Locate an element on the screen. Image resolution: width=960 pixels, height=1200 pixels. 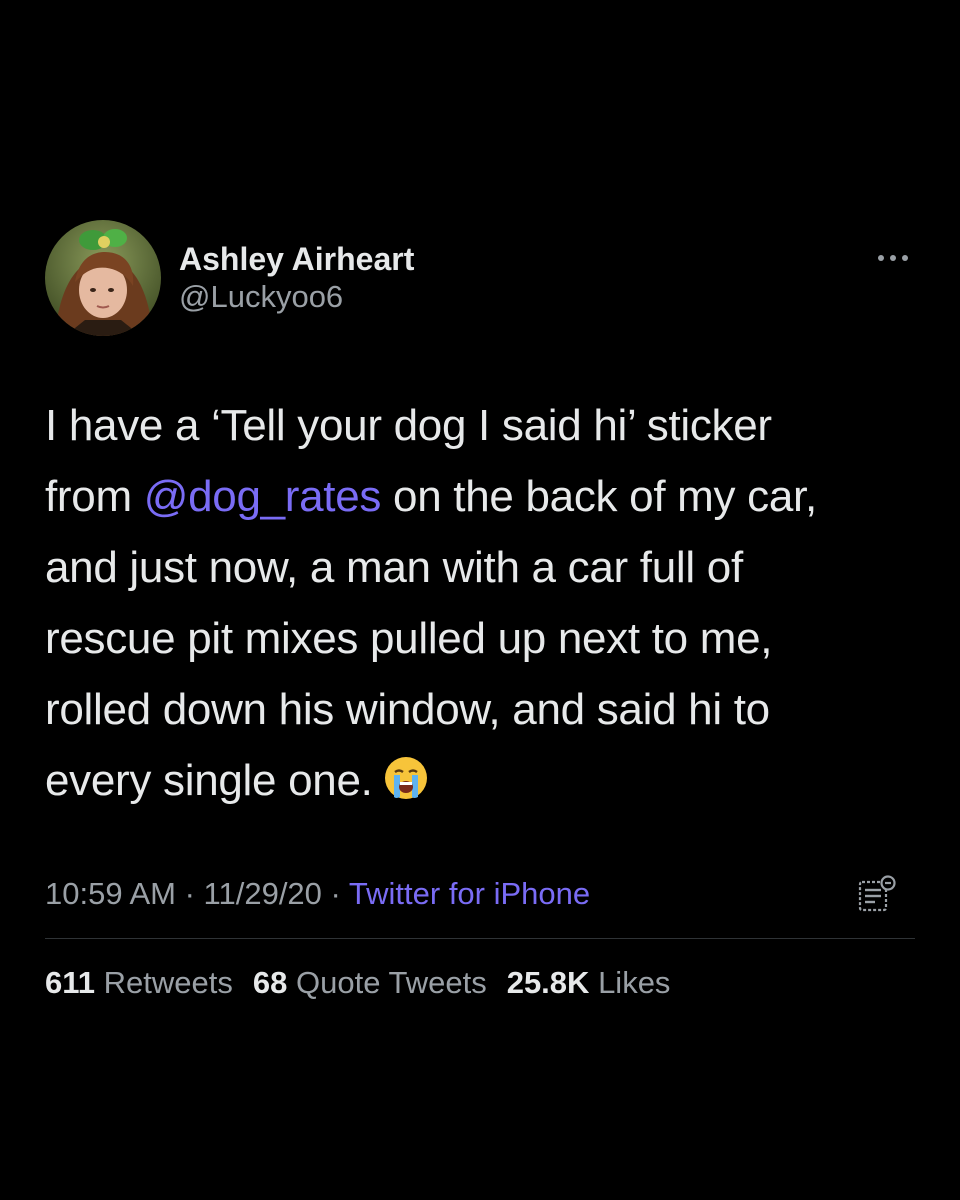
tweet-text-line: from @dog_rates on the back of my car, is located at coordinates (480, 496).